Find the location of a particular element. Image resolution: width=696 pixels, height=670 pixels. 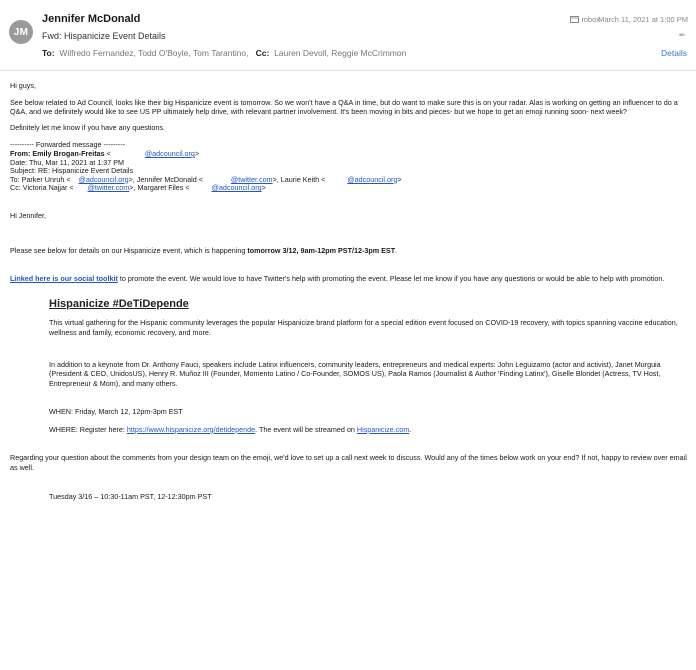

to-label: To: is located at coordinates (48, 53).